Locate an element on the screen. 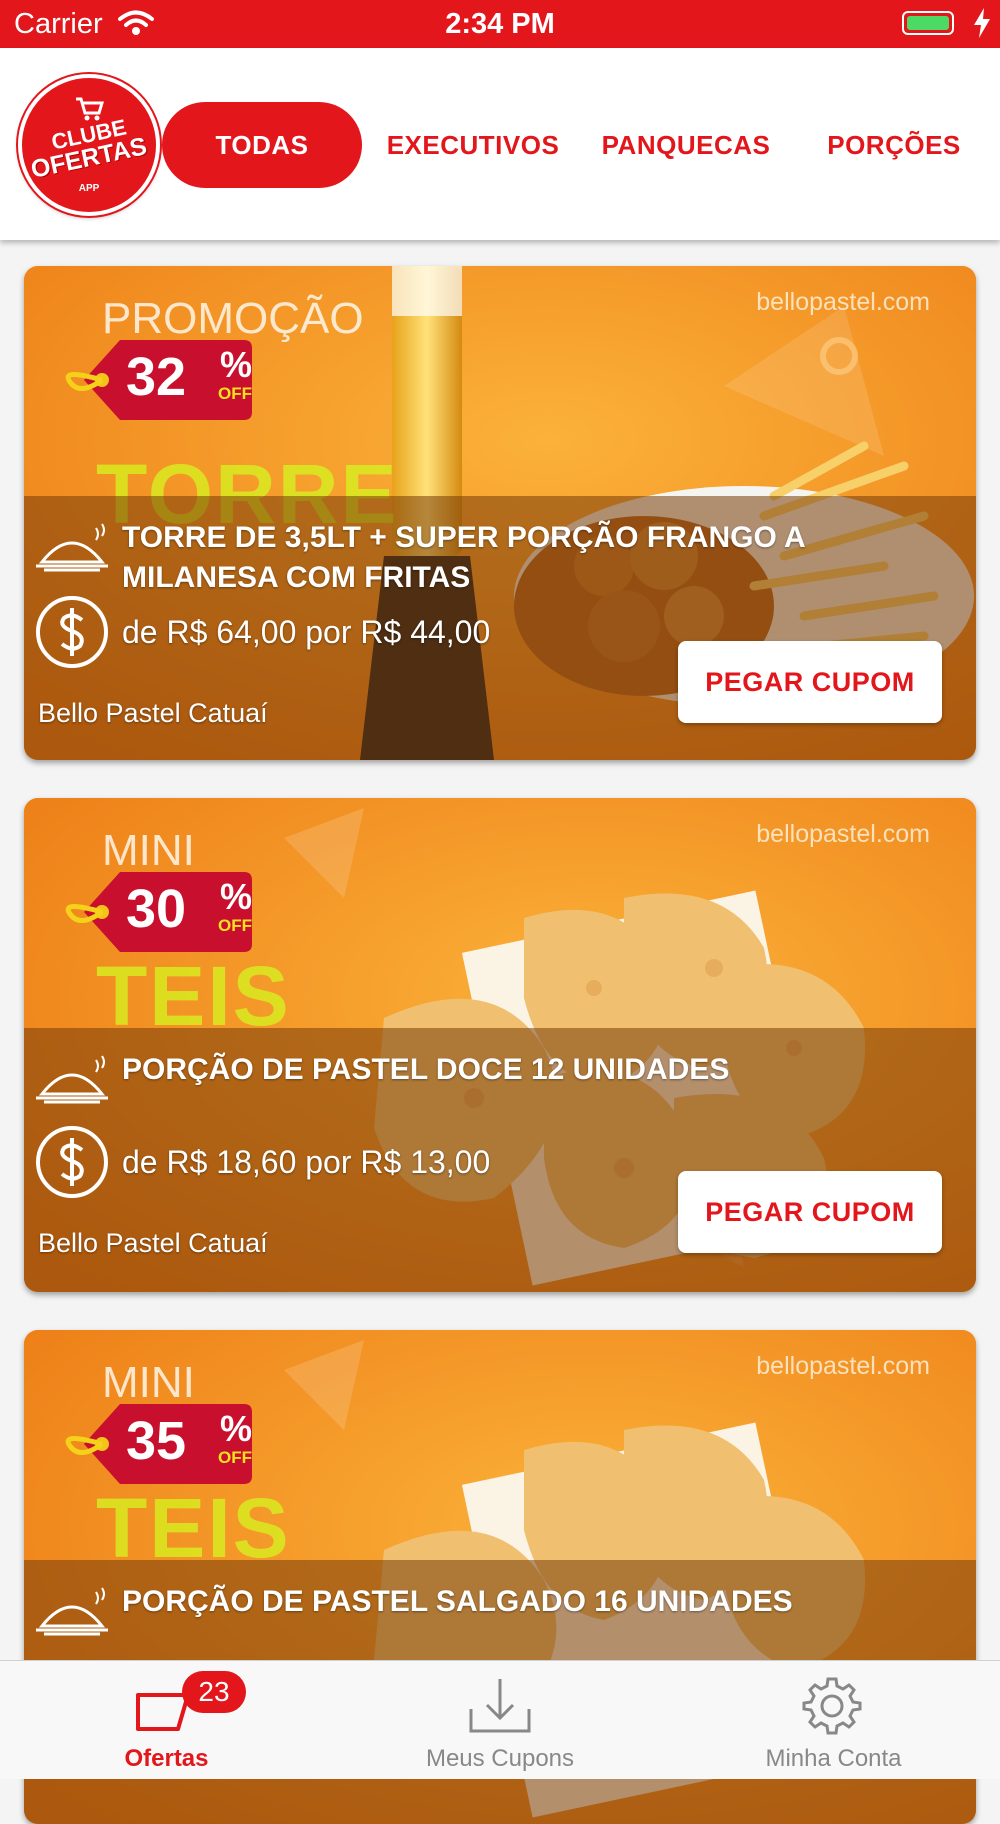 The height and width of the screenshot is (1824, 1000). tab-porcoes: PORÇÕES is located at coordinates (894, 145).